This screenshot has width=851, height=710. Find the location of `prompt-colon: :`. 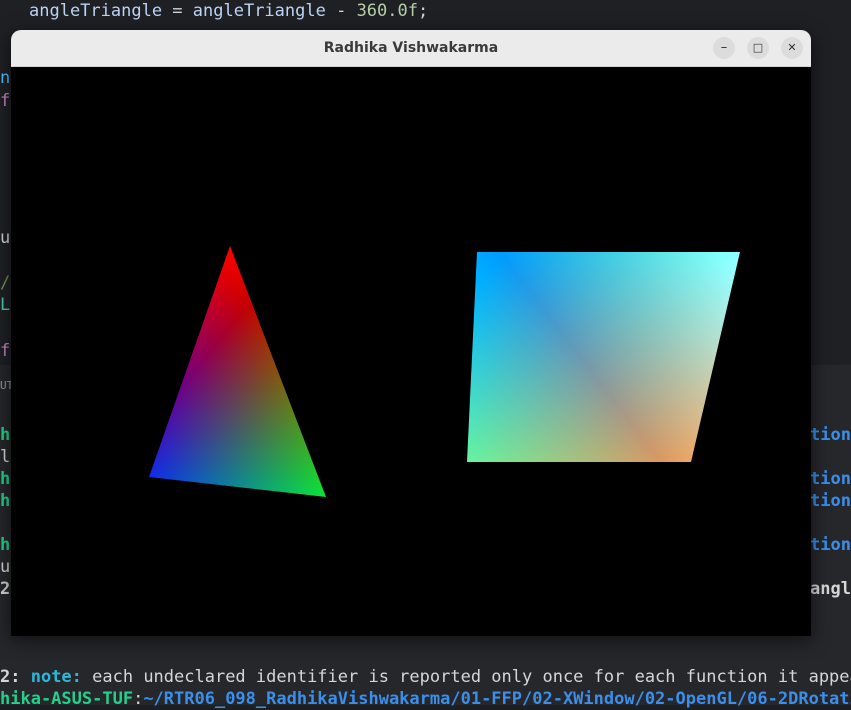

prompt-colon: : is located at coordinates (138, 699).